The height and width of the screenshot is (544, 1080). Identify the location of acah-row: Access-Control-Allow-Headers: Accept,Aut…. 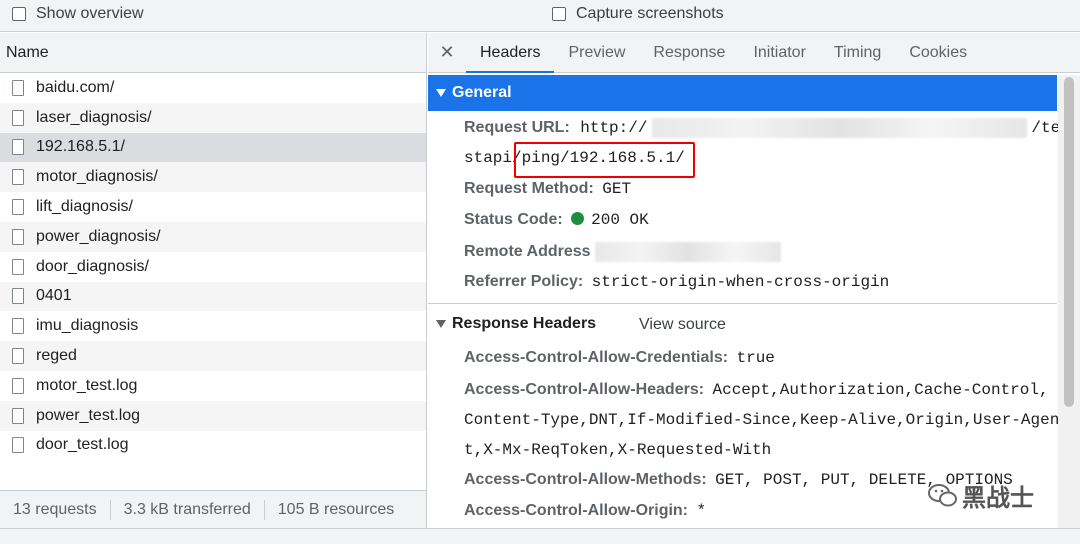
(756, 390).